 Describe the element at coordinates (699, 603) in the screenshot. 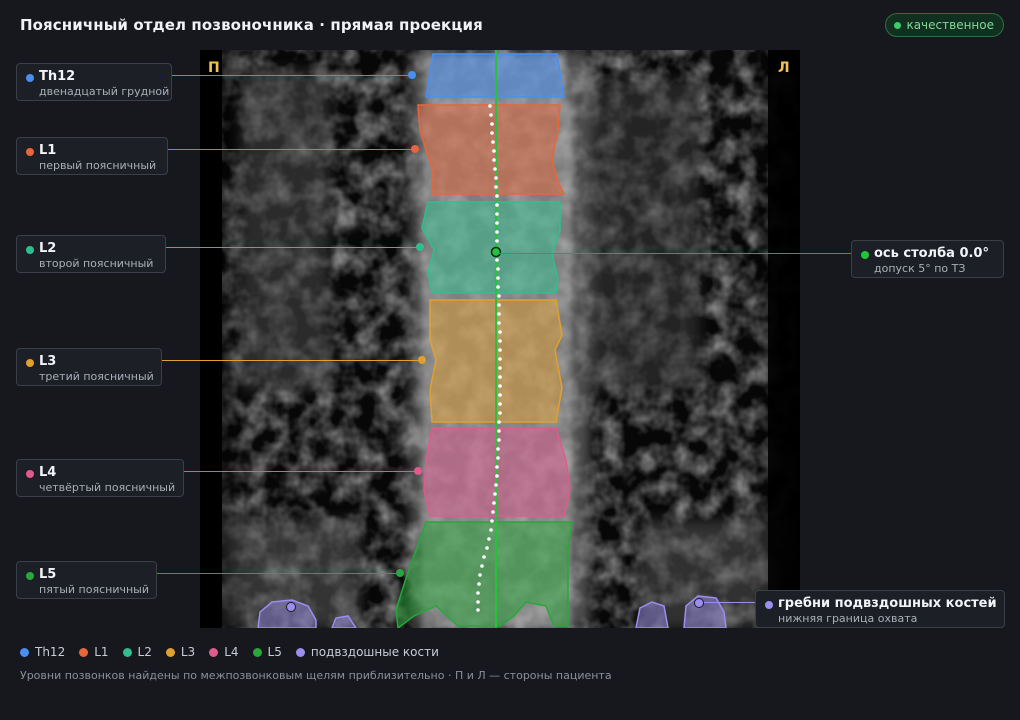

I see `anchor-iliac-right` at that location.